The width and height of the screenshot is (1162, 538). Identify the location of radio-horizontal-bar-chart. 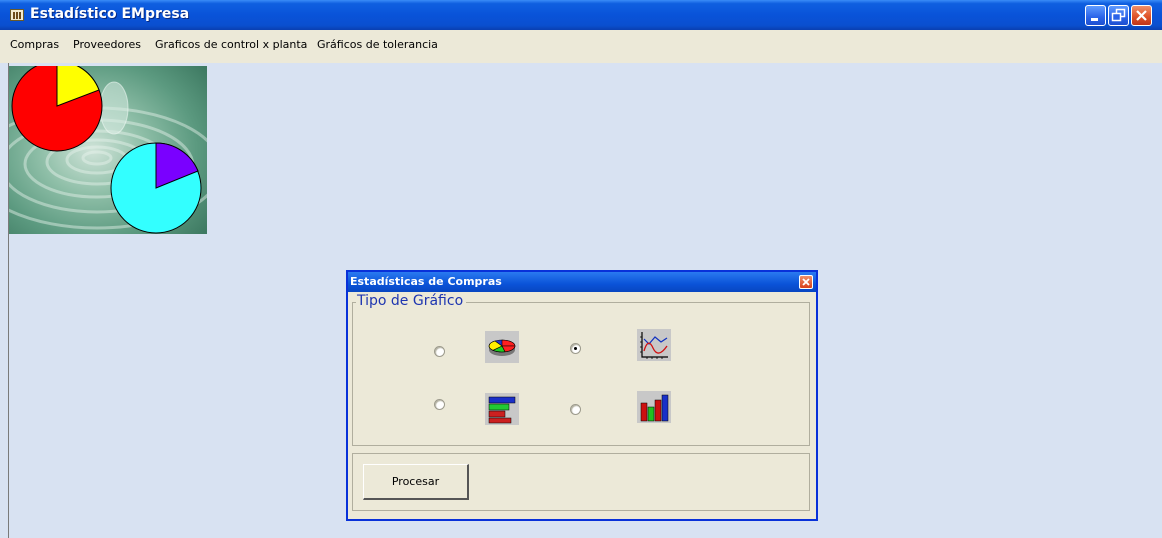
(439, 404).